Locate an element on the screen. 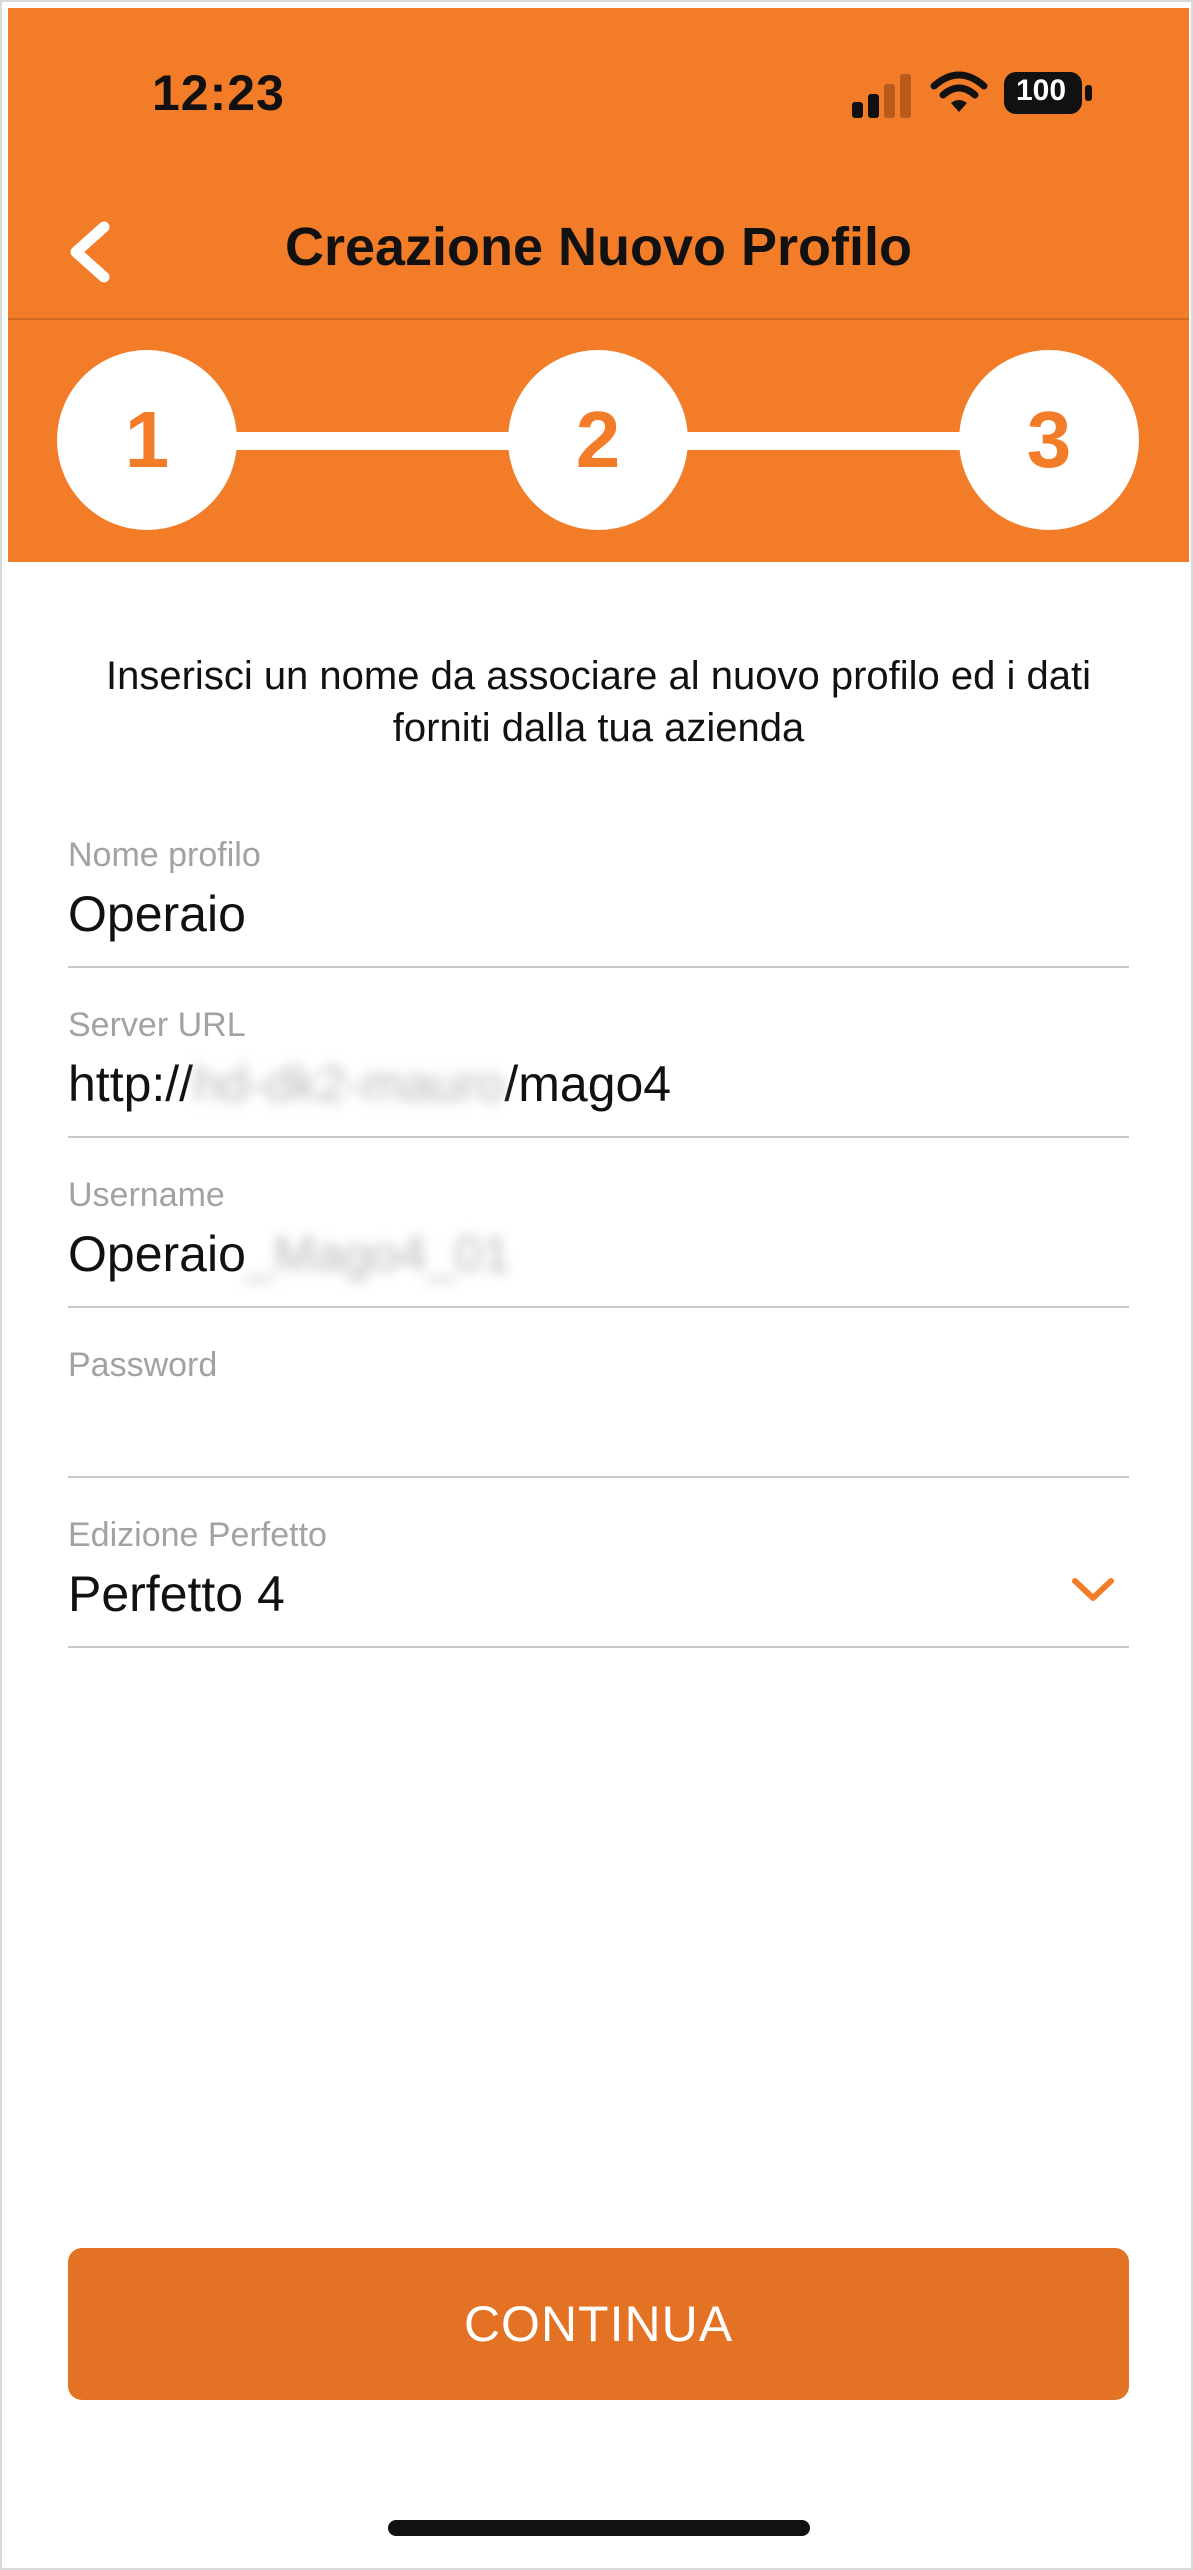  profile-name-field: Nome profilo is located at coordinates (598, 902).